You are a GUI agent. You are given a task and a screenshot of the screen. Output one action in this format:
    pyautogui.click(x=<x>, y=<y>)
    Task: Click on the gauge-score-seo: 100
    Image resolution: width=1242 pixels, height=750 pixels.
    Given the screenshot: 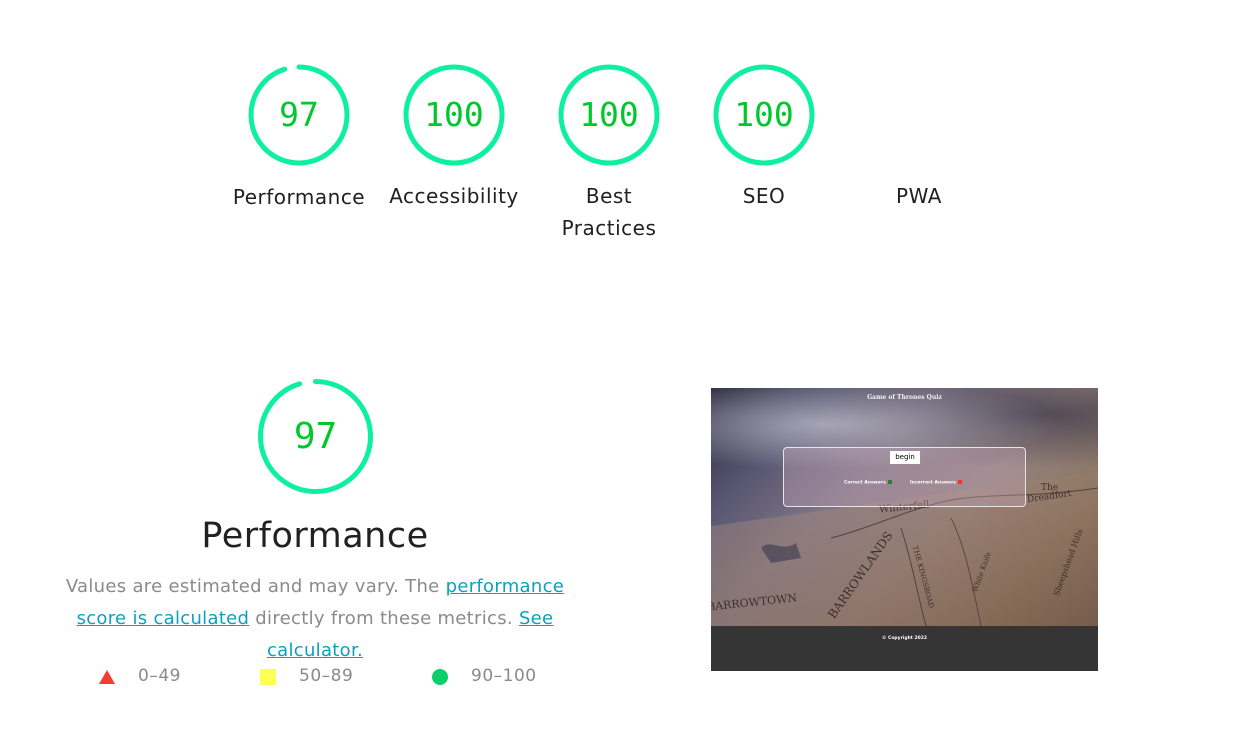 What is the action you would take?
    pyautogui.click(x=764, y=114)
    